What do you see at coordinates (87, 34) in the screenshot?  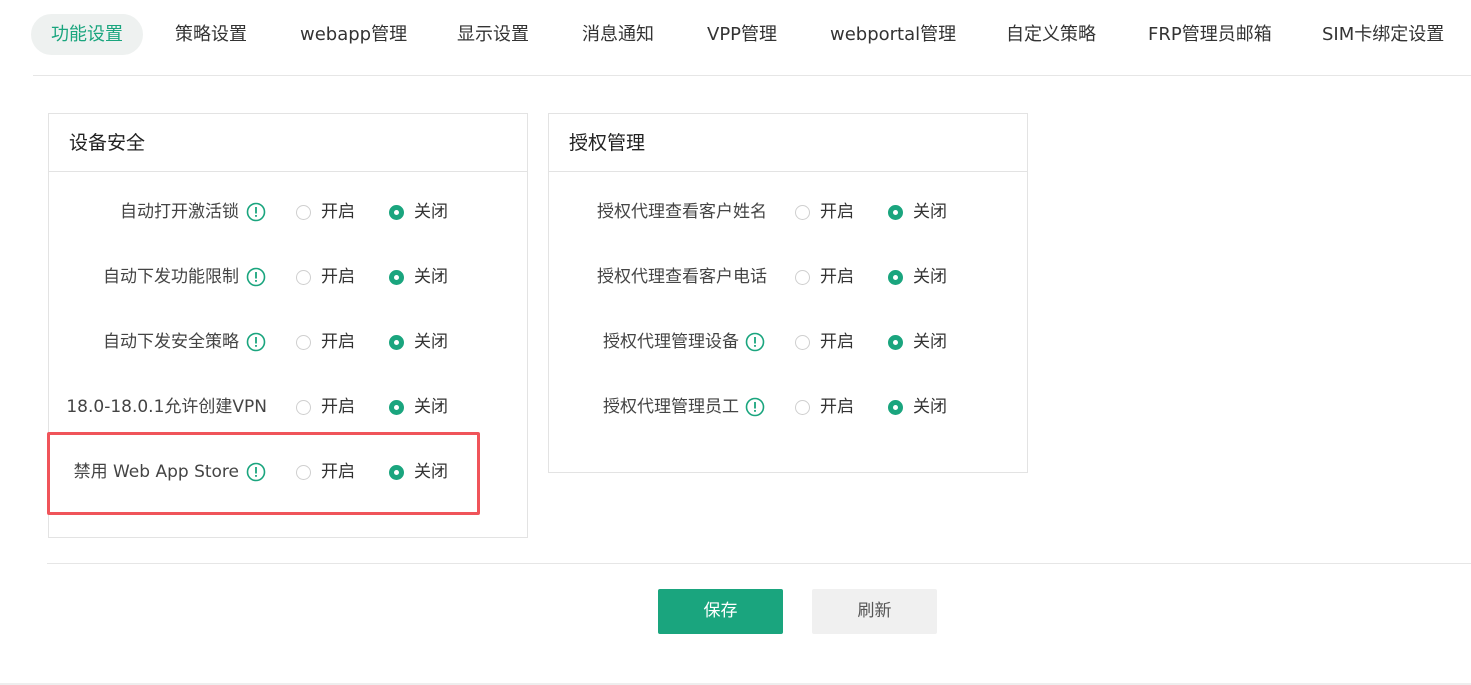 I see `tab-feature-settings: 功能设置` at bounding box center [87, 34].